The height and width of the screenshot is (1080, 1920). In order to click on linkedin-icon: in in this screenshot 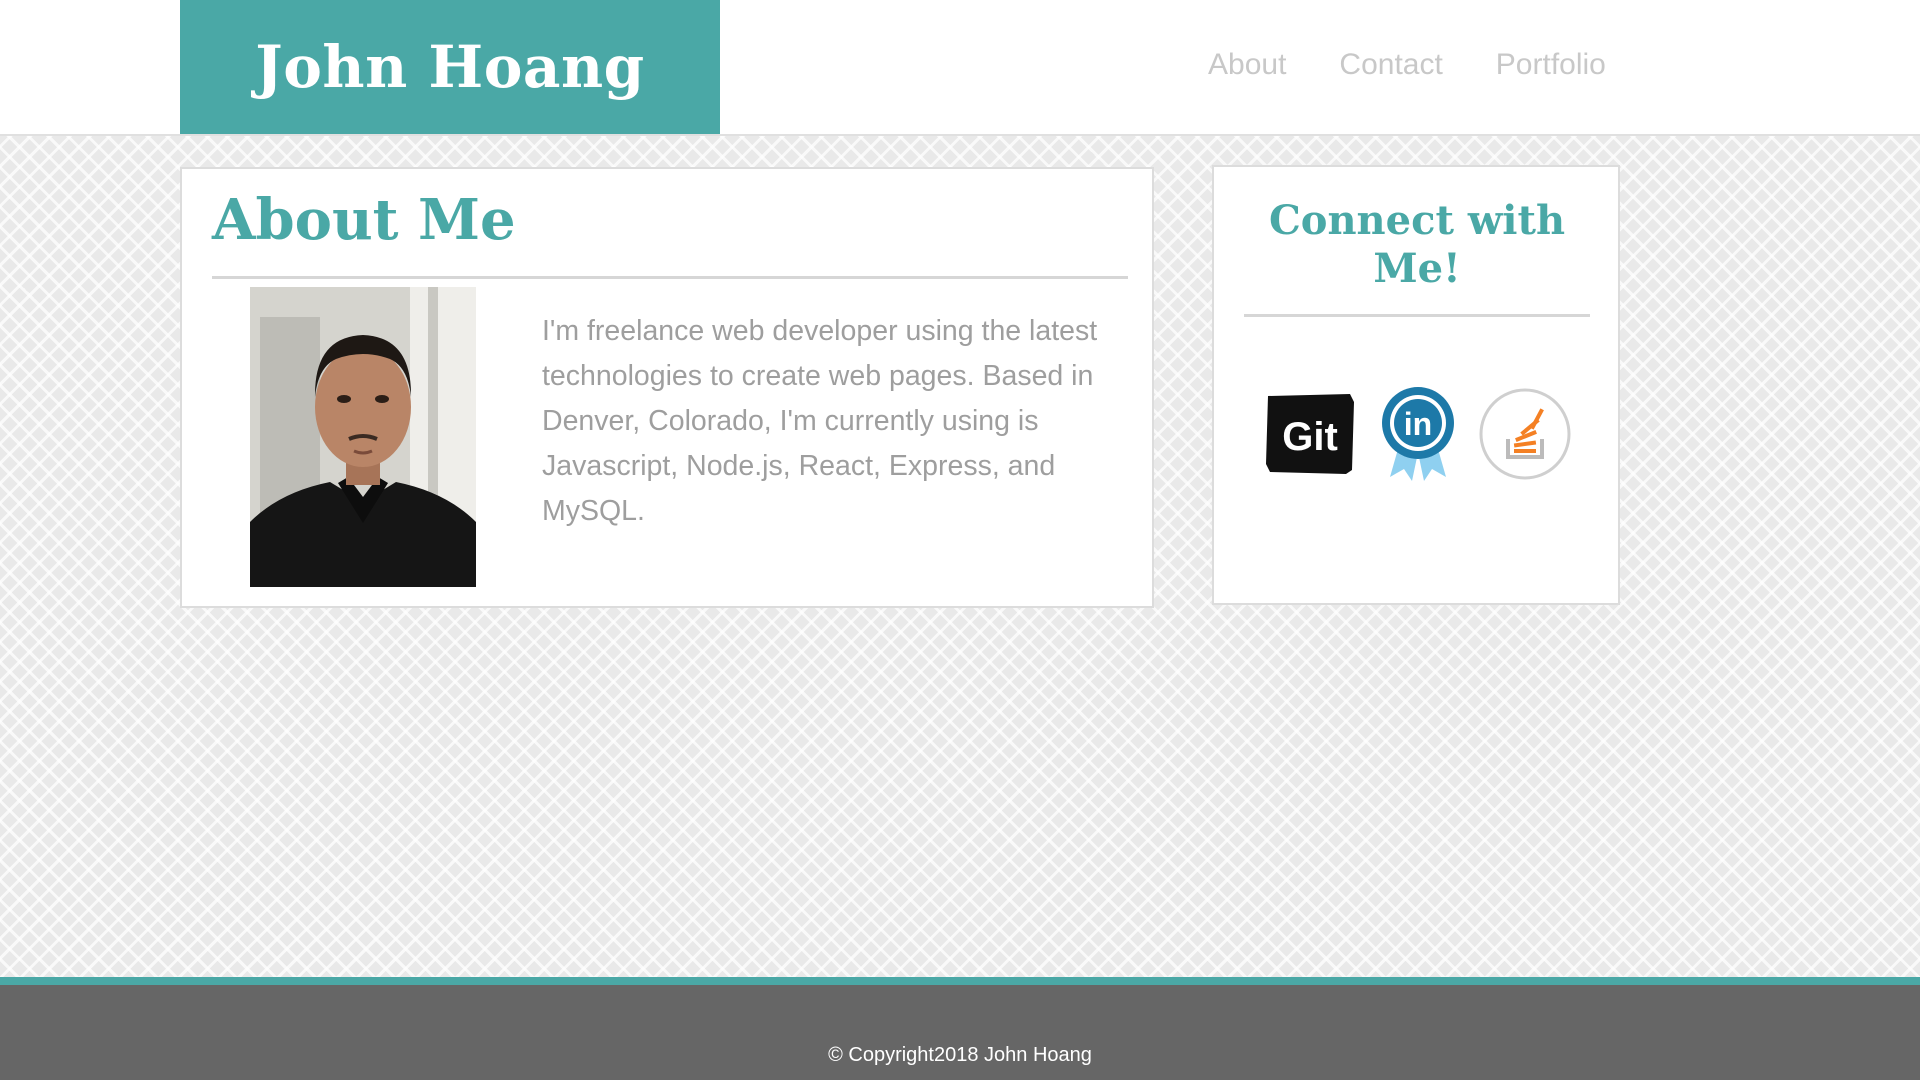, I will do `click(1418, 434)`.